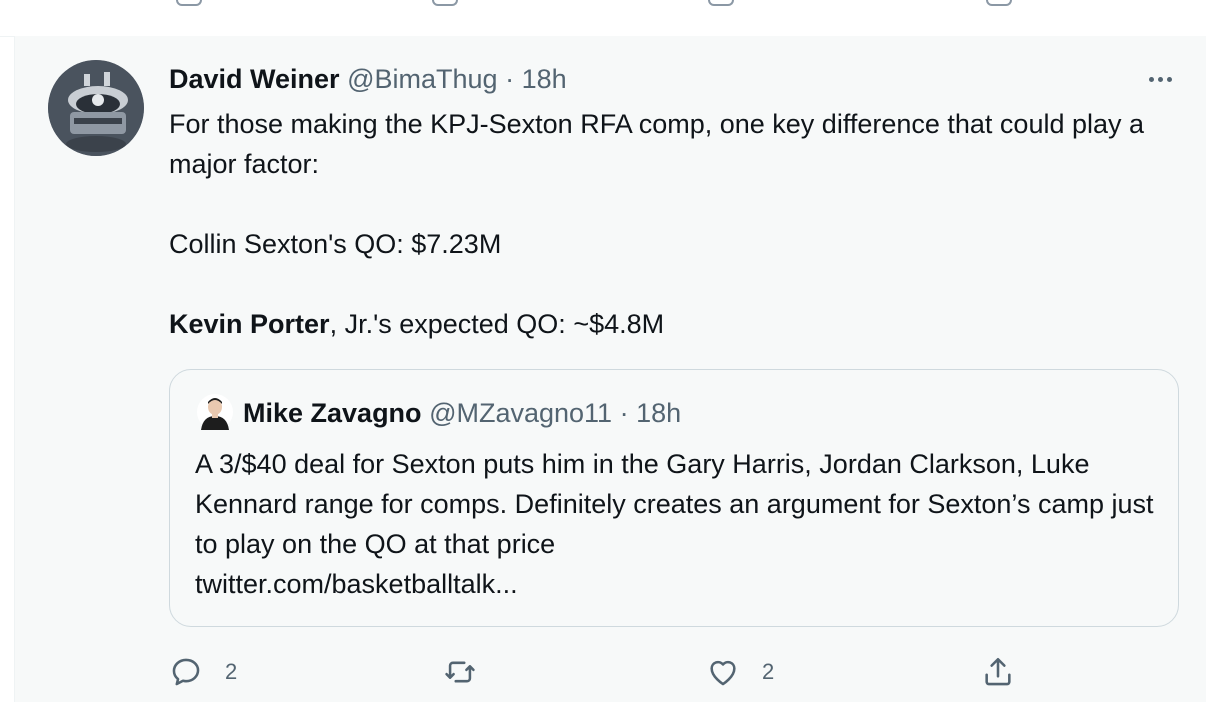 The image size is (1206, 702). I want to click on tweet-line-3: Kevin Porter, Jr.'s expected QO: ~$4.8M, so click(674, 324).